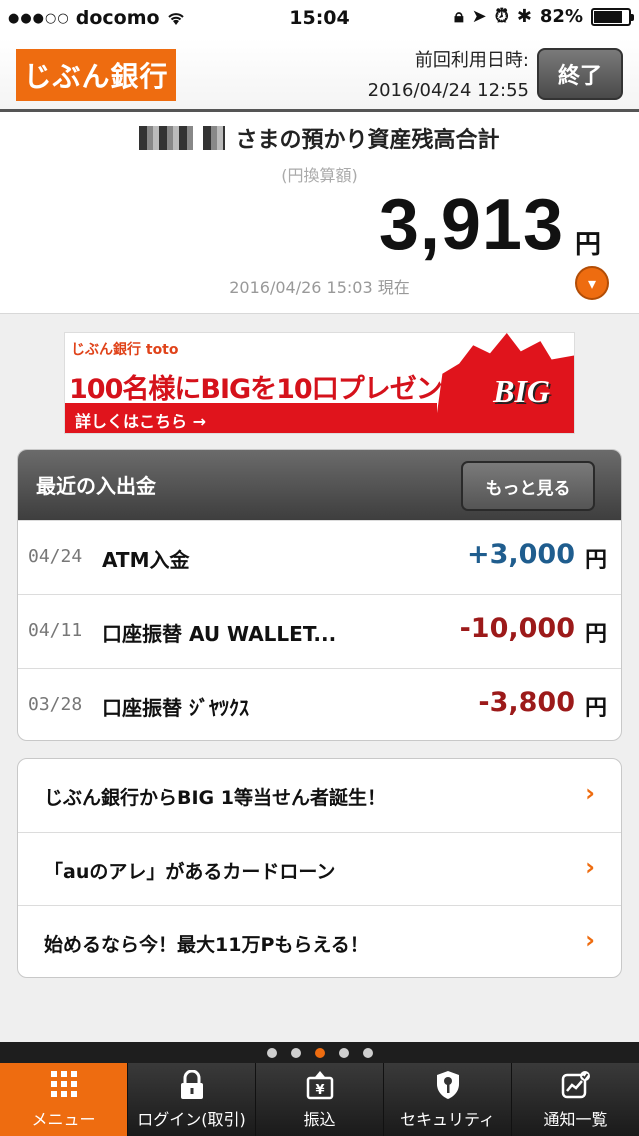 The image size is (639, 1136). Describe the element at coordinates (319, 1119) in the screenshot. I see `tab-label: 振込` at that location.